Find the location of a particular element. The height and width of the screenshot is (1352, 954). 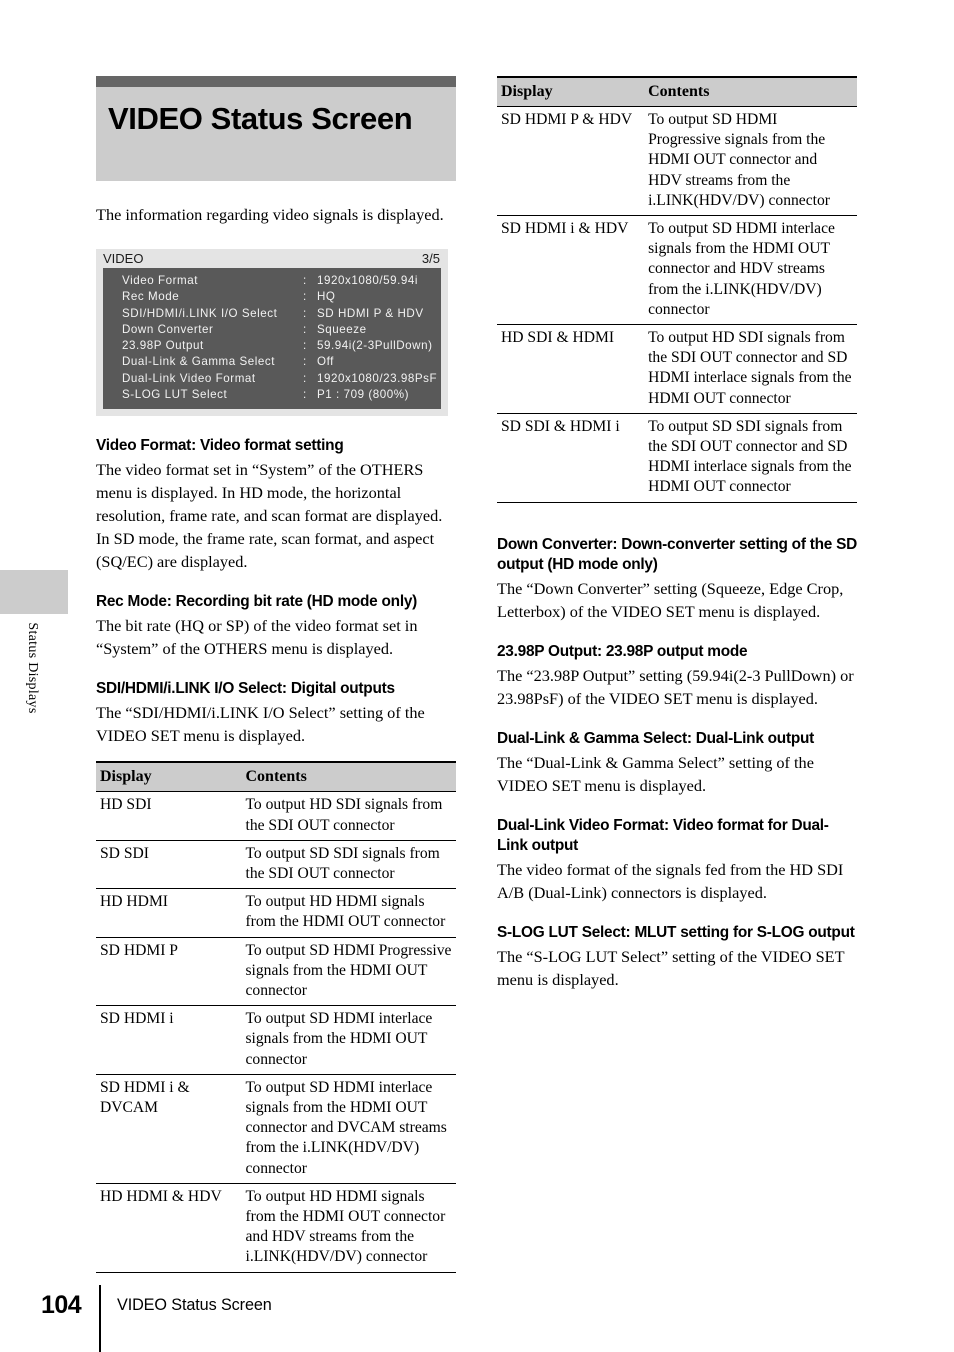

table-cell-display: HD SDI is located at coordinates (169, 816).